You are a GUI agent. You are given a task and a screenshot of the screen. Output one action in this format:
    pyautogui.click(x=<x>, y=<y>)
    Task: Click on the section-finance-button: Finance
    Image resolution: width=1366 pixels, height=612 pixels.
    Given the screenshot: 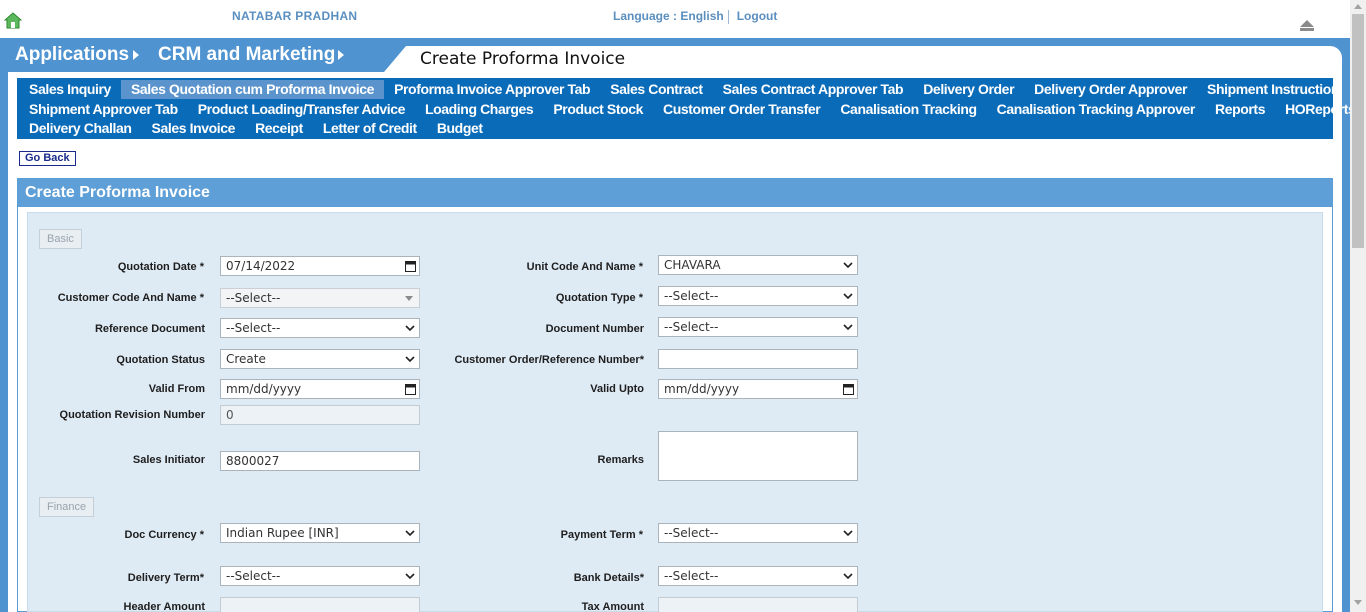 What is the action you would take?
    pyautogui.click(x=67, y=507)
    